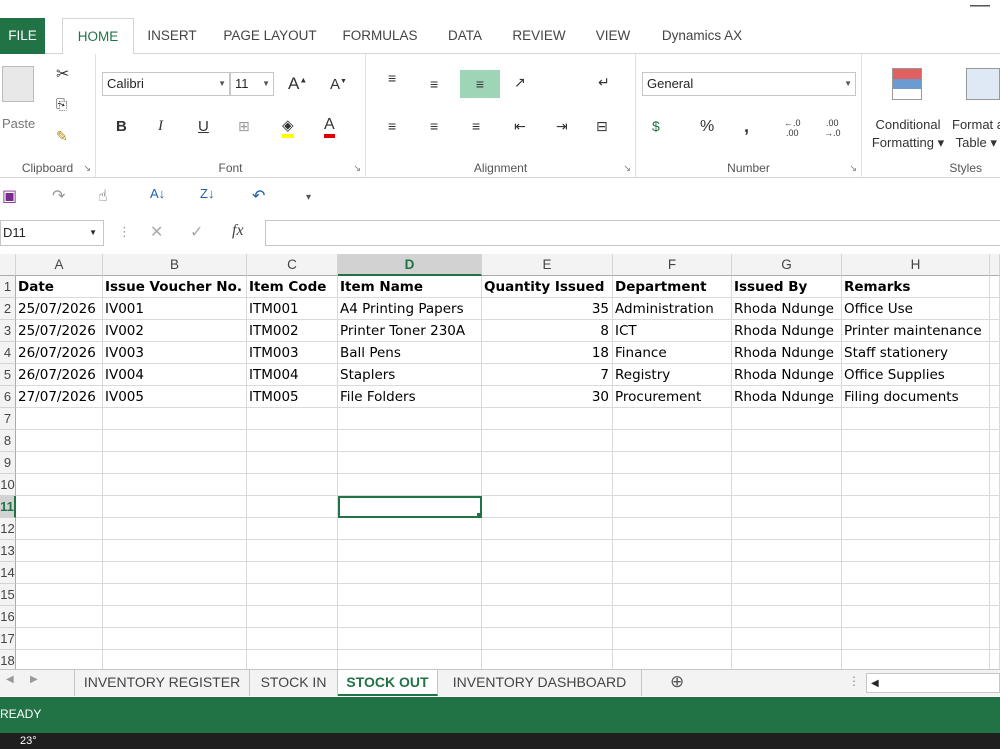  What do you see at coordinates (476, 126) in the screenshot?
I see `align-right-icon: ≡` at bounding box center [476, 126].